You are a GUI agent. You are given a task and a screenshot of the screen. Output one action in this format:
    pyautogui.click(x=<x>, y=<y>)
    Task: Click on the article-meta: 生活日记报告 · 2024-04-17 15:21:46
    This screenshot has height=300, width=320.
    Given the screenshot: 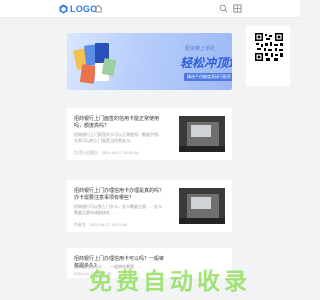 What is the action you would take?
    pyautogui.click(x=106, y=152)
    